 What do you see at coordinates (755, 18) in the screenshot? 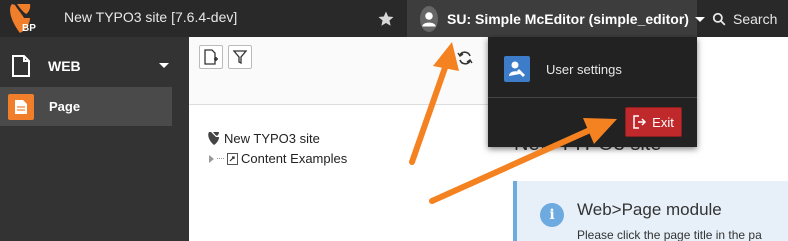
I see `search-label: Search` at bounding box center [755, 18].